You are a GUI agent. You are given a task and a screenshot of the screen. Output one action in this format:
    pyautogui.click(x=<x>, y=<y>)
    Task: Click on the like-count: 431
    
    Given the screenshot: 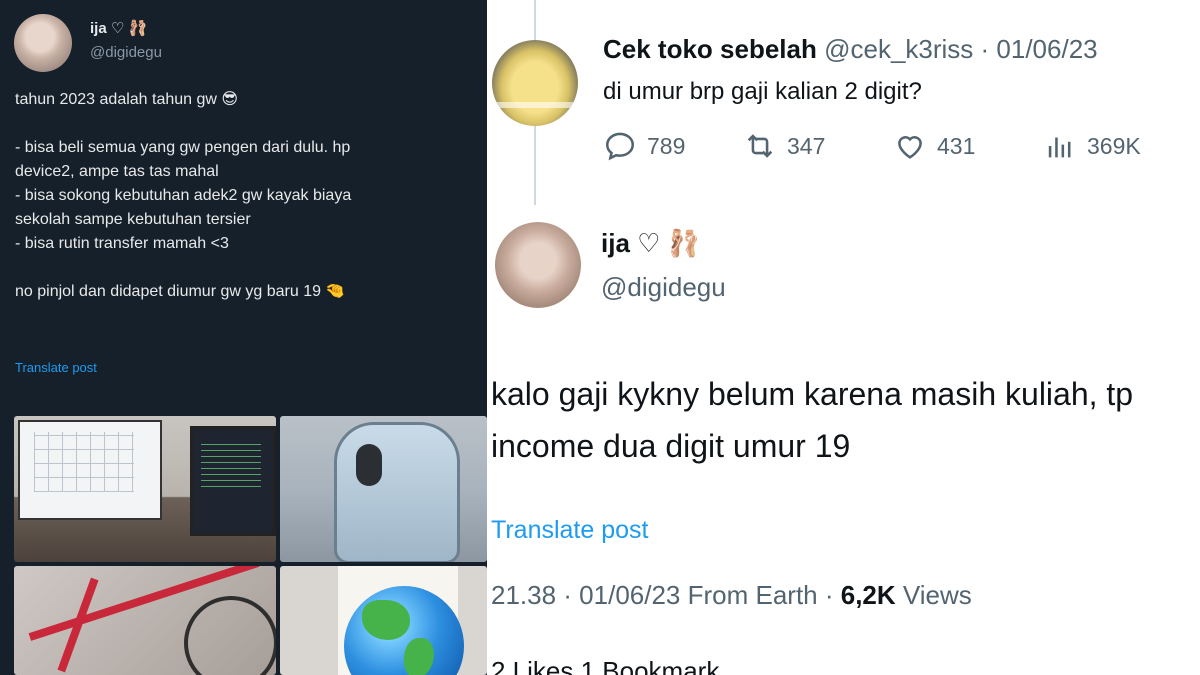 What is the action you would take?
    pyautogui.click(x=956, y=145)
    